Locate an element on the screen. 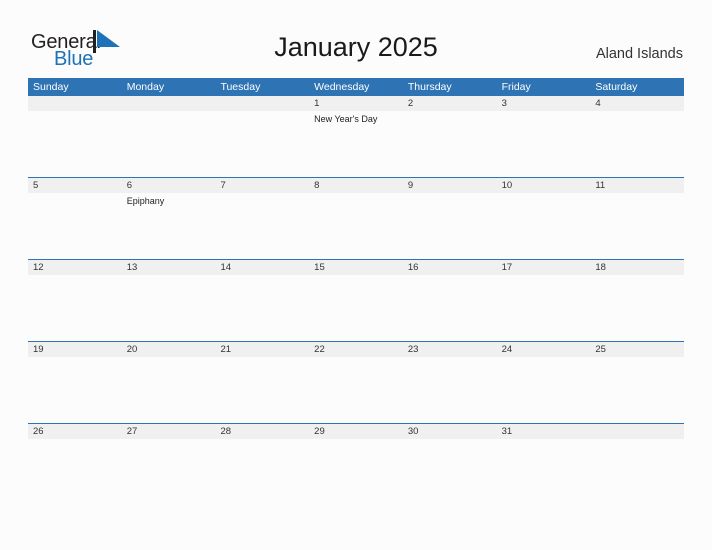 Image resolution: width=712 pixels, height=550 pixels. weekday-header-wednesday: Wednesday is located at coordinates (342, 87).